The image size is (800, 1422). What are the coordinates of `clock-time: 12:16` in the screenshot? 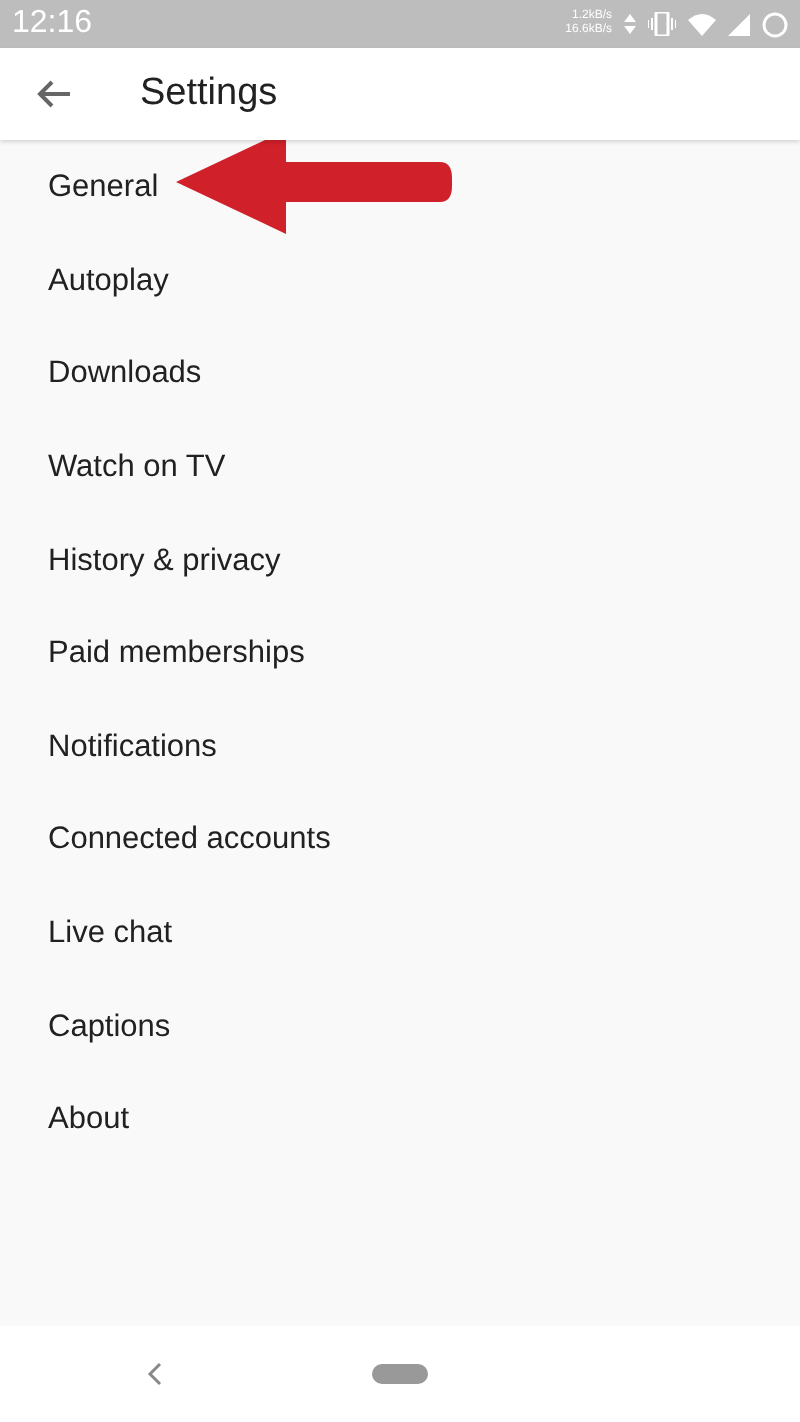 It's located at (52, 24).